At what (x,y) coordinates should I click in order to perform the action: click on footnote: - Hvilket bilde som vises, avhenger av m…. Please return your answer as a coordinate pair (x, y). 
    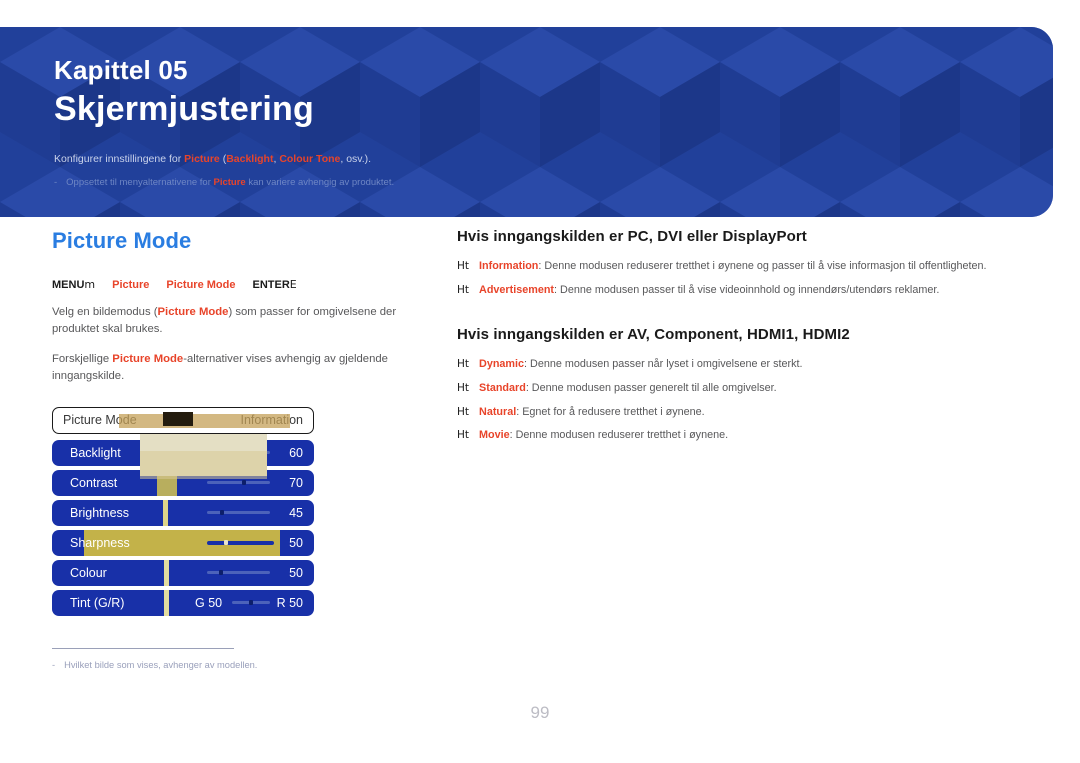
    Looking at the image, I should click on (238, 666).